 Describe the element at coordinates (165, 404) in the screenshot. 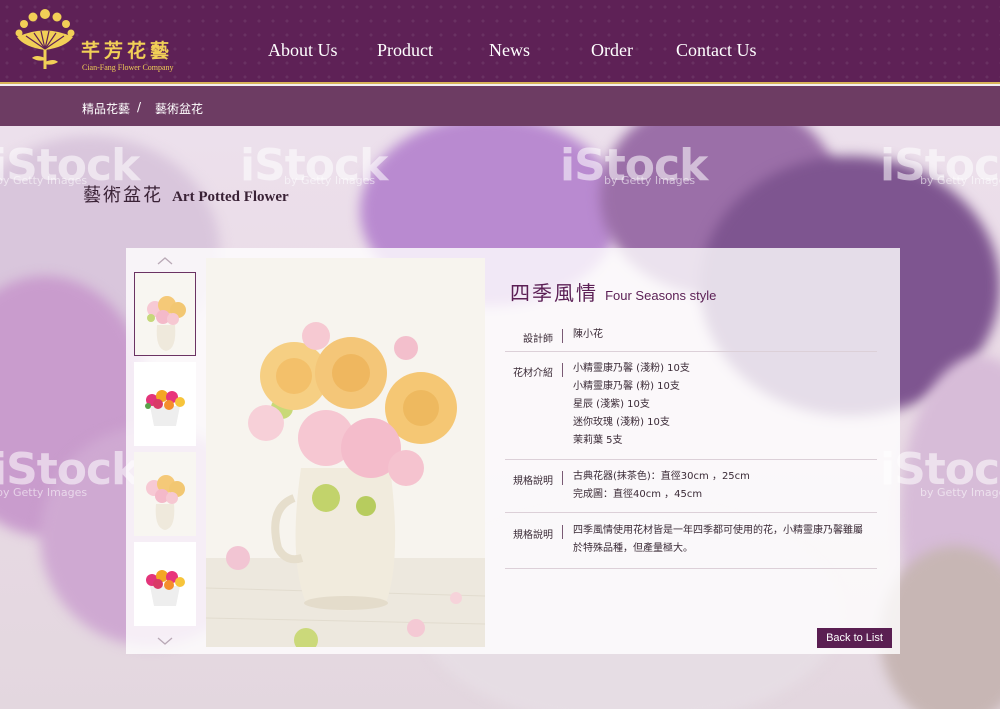

I see `thumb-bright-roses` at that location.